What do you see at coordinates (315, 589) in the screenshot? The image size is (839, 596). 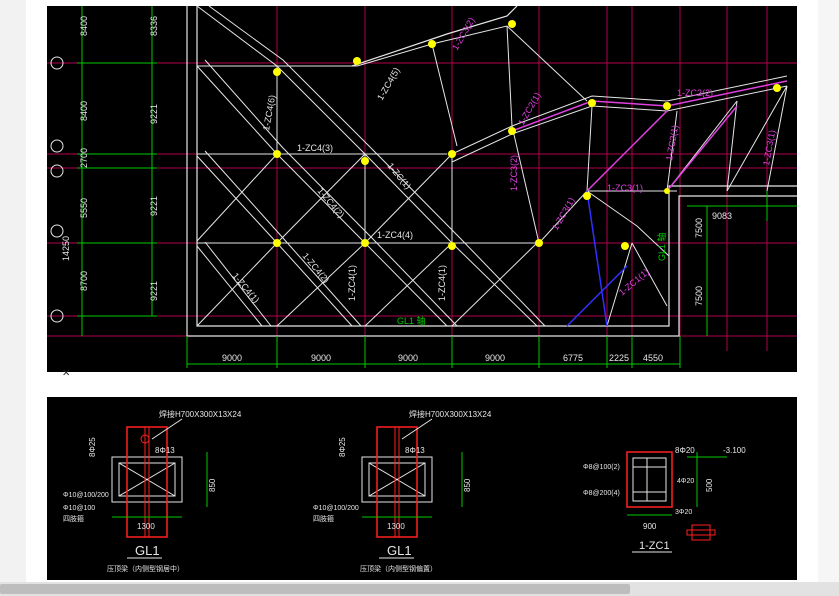 I see `scrollbar-thumb` at bounding box center [315, 589].